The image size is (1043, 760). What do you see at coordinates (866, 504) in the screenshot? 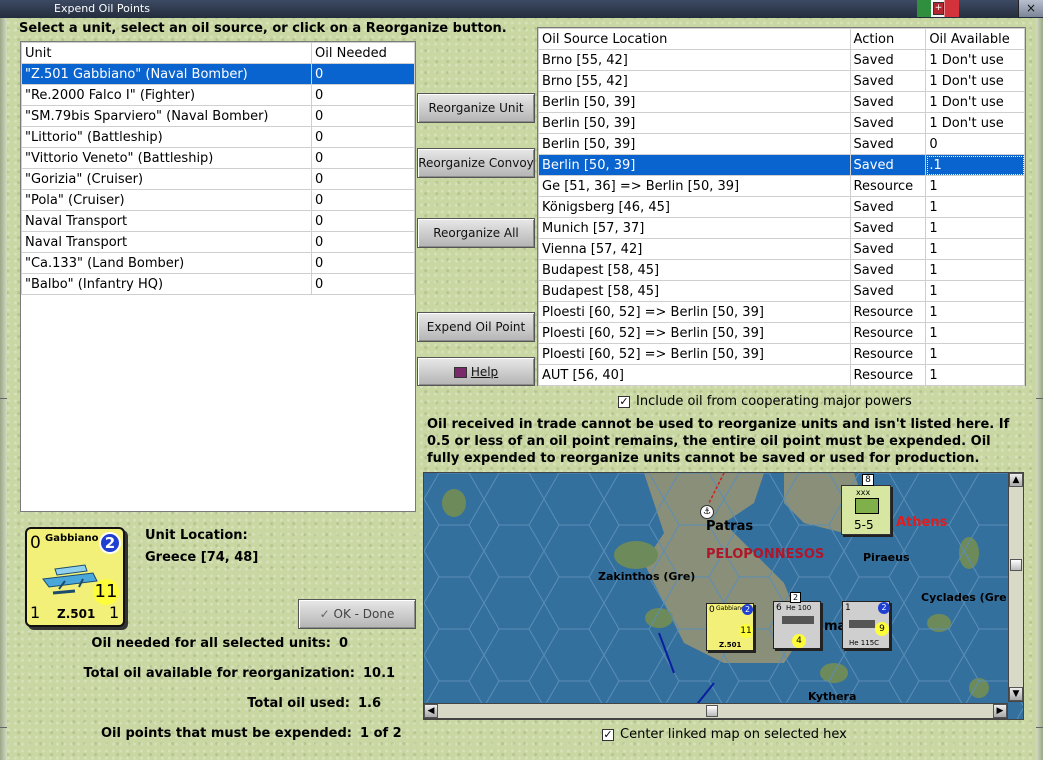
I see `hq-unit-counter: 8 xxx 5-5` at bounding box center [866, 504].